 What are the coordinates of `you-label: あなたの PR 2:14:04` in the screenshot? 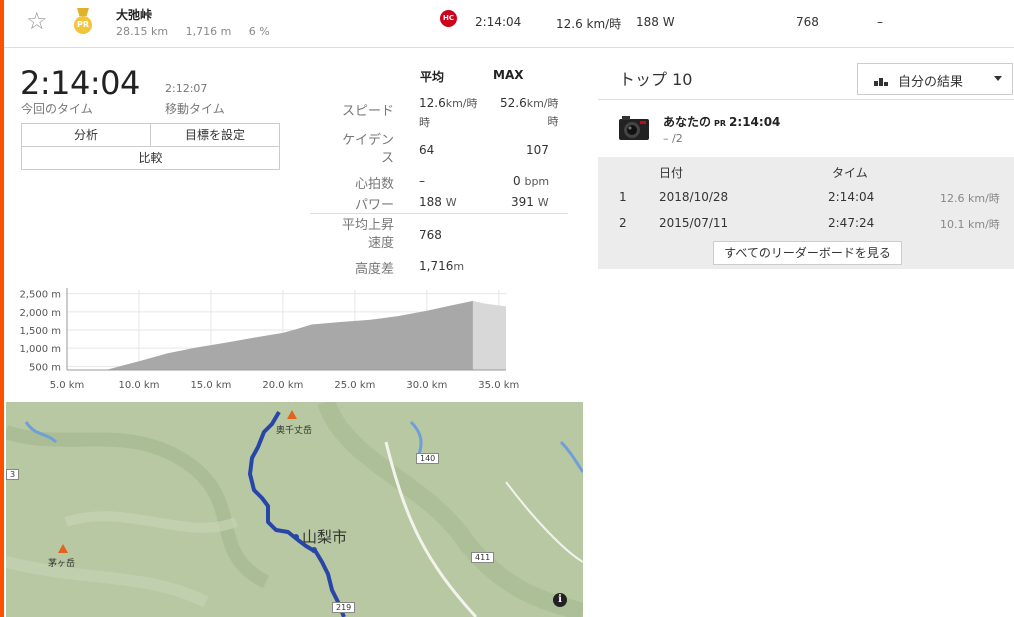 It's located at (722, 122).